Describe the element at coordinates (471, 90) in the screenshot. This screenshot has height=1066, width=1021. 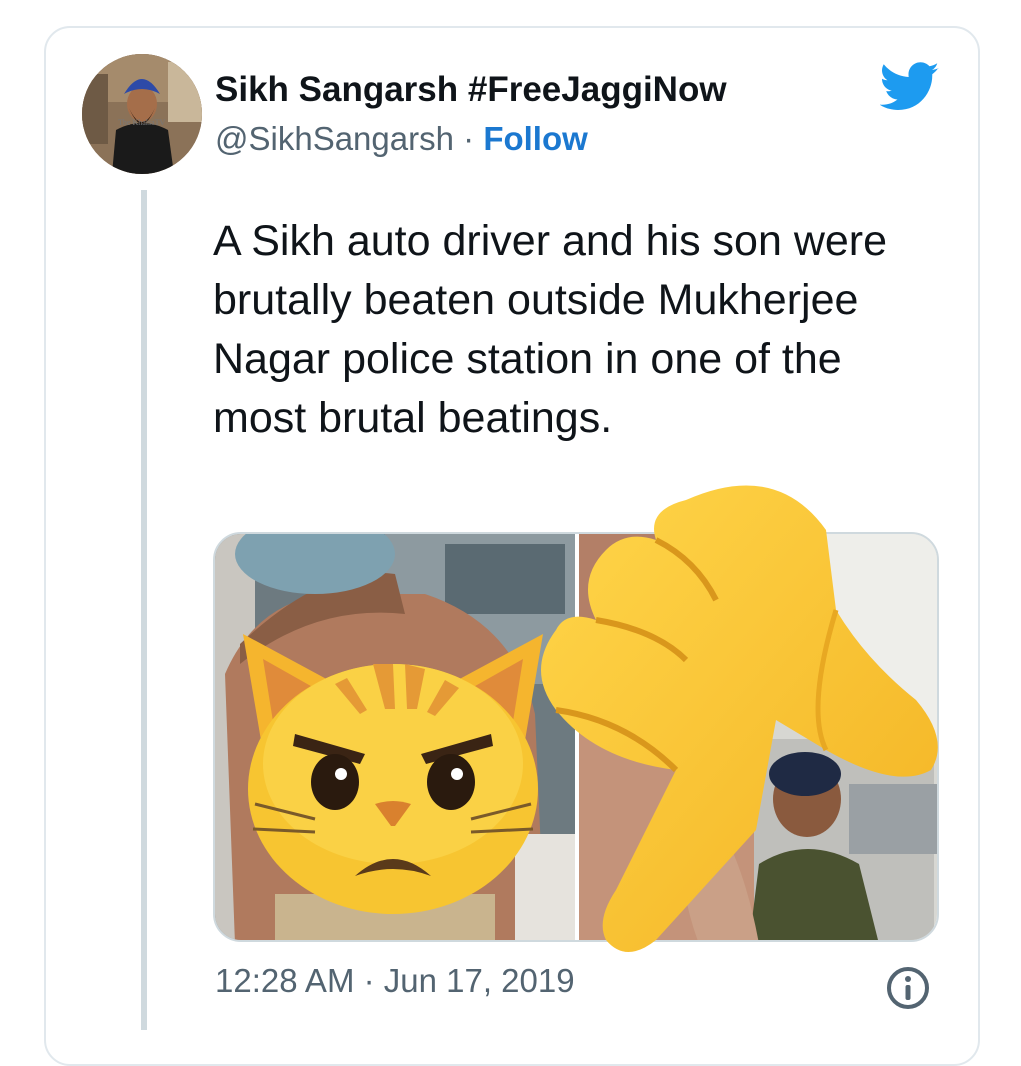
I see `display-name: Sikh Sangarsh #FreeJaggiNow` at that location.